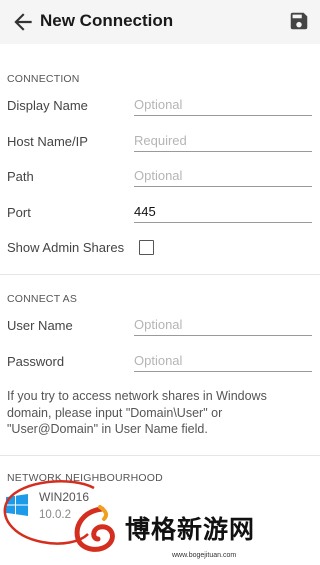  Describe the element at coordinates (299, 21) in the screenshot. I see `save-icon` at that location.